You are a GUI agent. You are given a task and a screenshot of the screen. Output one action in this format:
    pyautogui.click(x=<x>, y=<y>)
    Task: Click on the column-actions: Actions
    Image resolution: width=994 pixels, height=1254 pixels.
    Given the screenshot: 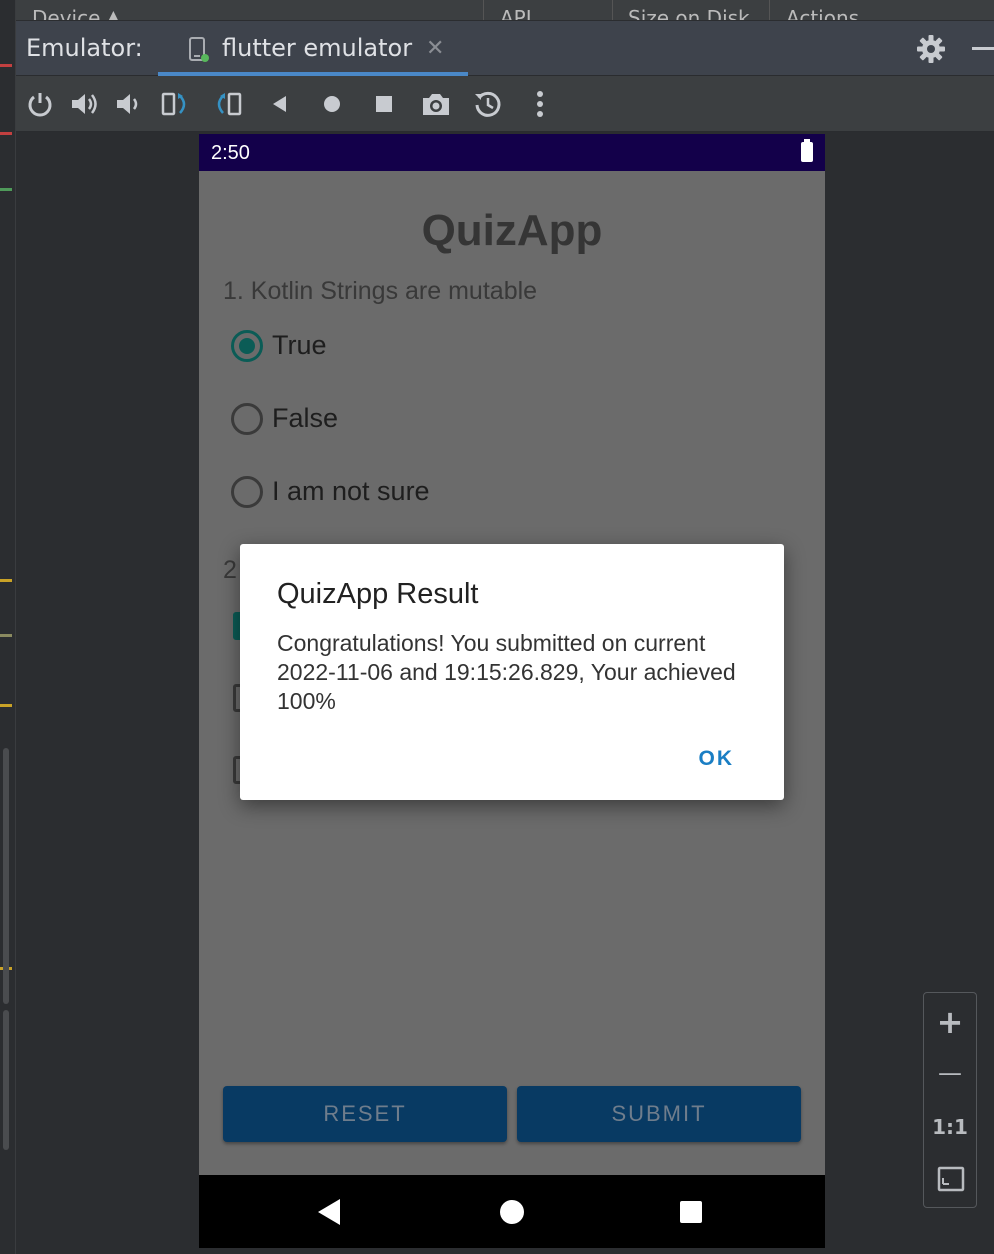 What is the action you would take?
    pyautogui.click(x=822, y=13)
    